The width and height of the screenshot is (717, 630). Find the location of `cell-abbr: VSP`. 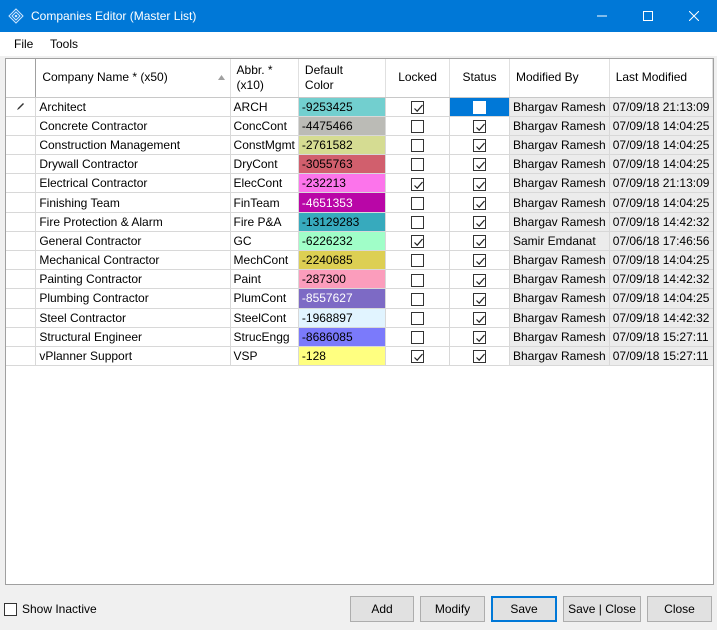

cell-abbr: VSP is located at coordinates (264, 356).